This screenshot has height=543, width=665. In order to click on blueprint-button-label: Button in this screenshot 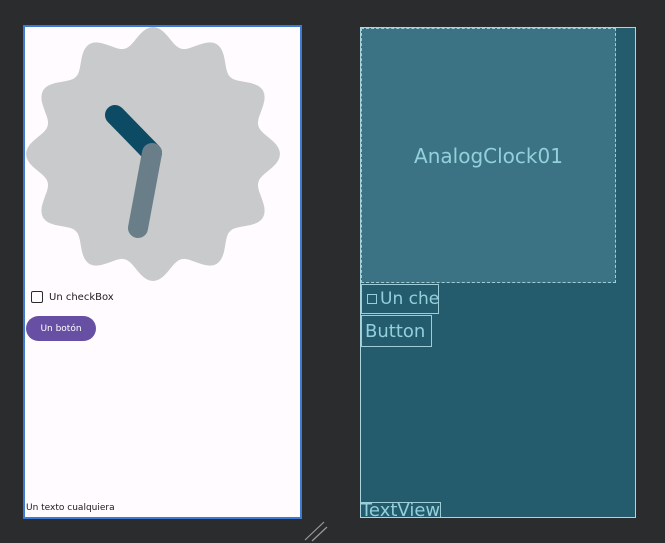, I will do `click(395, 331)`.